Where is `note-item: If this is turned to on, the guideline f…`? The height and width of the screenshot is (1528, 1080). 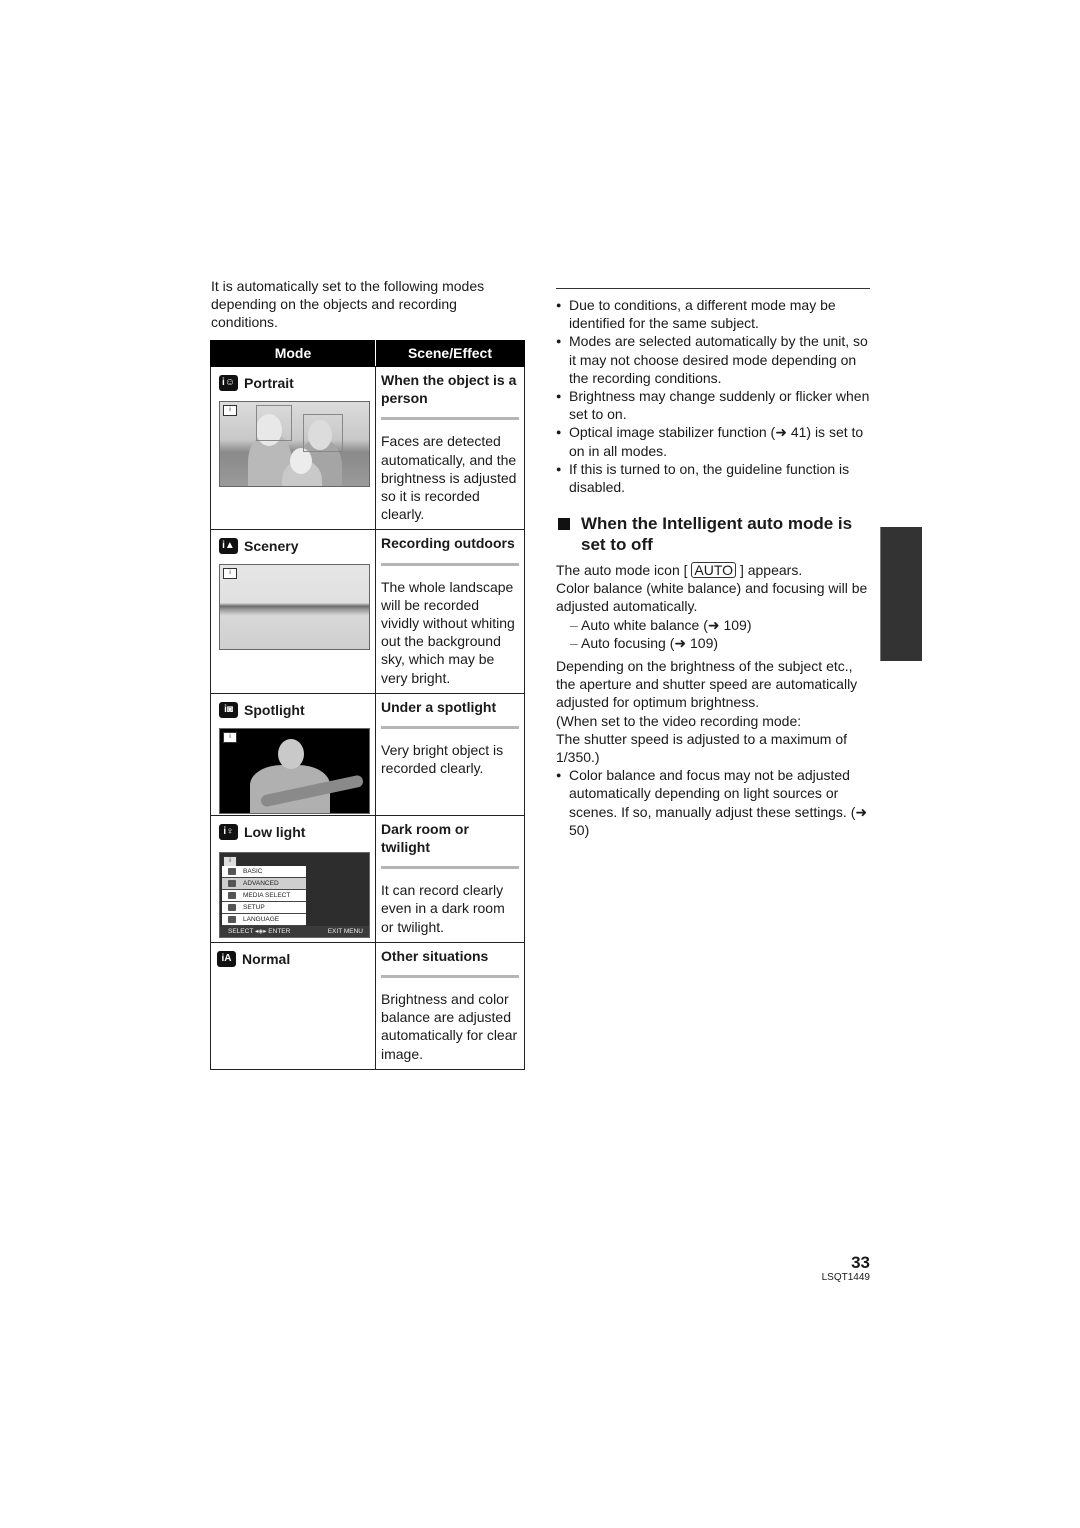 note-item: If this is turned to on, the guideline f… is located at coordinates (714, 478).